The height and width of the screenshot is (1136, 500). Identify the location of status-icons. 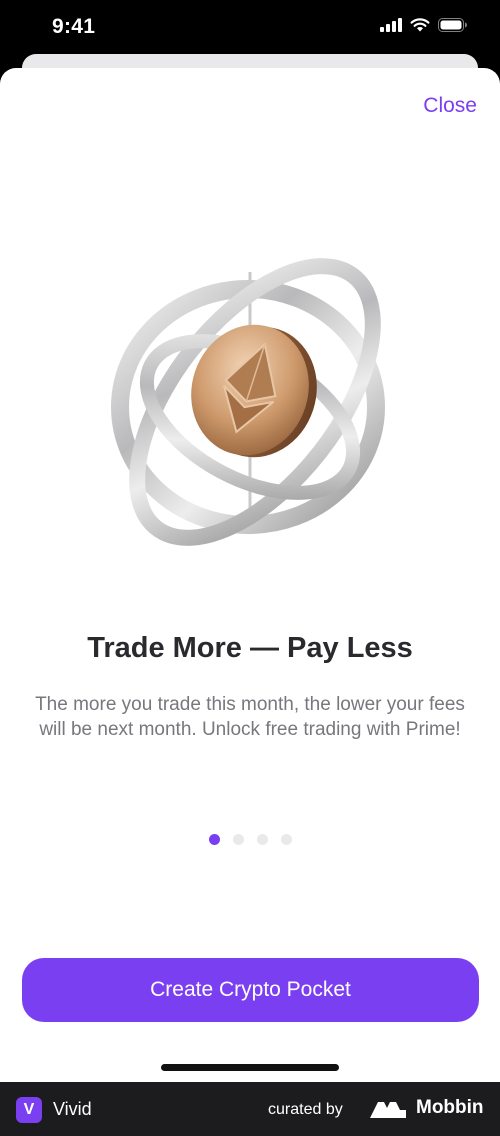
(424, 25).